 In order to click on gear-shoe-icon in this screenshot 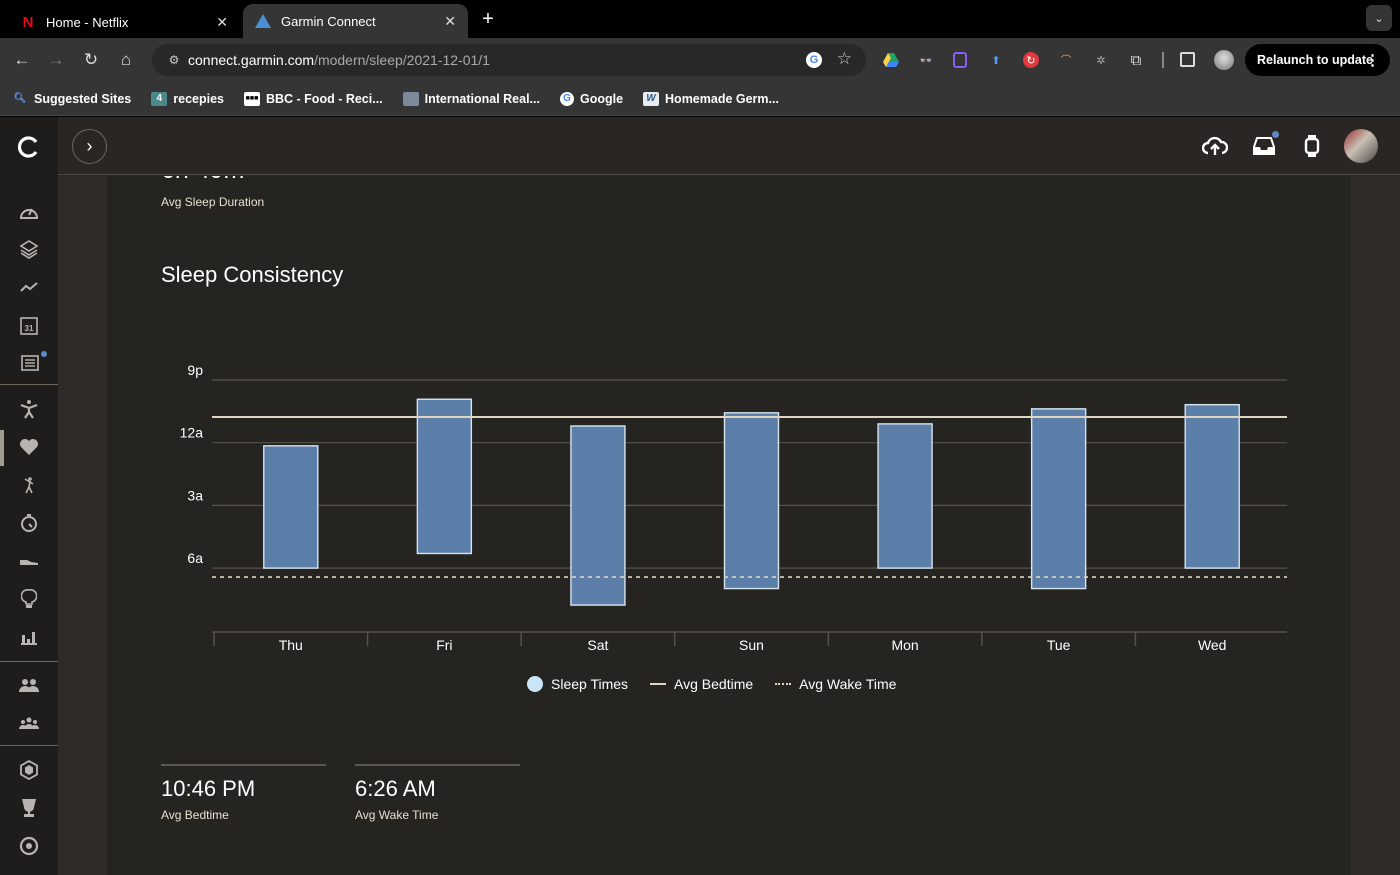, I will do `click(29, 561)`.